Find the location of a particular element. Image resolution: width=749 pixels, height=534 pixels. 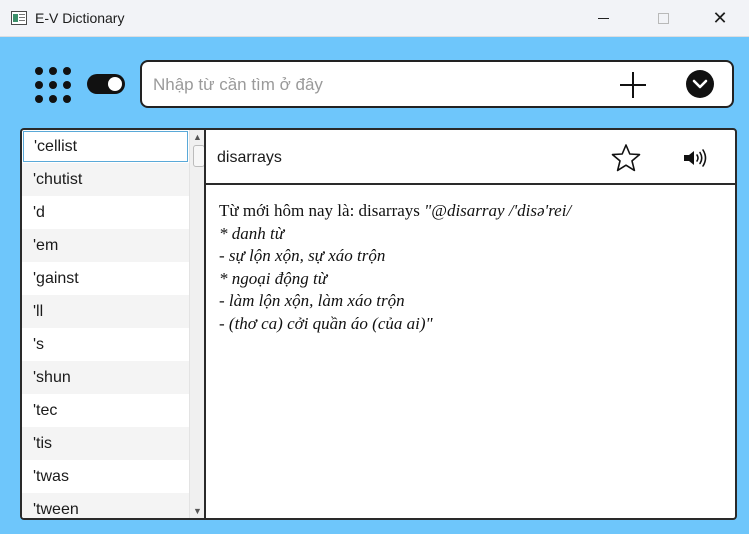

app-icon is located at coordinates (19, 18).